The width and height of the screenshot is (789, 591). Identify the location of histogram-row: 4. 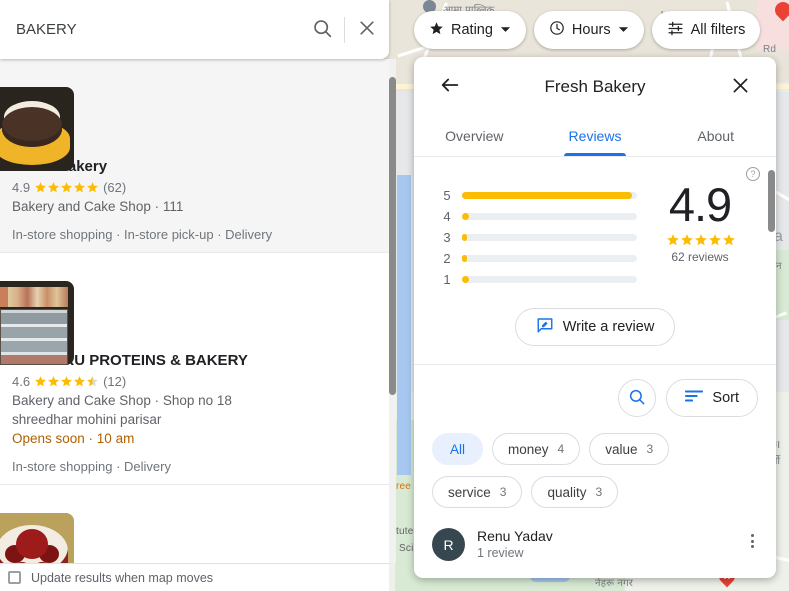
(541, 216).